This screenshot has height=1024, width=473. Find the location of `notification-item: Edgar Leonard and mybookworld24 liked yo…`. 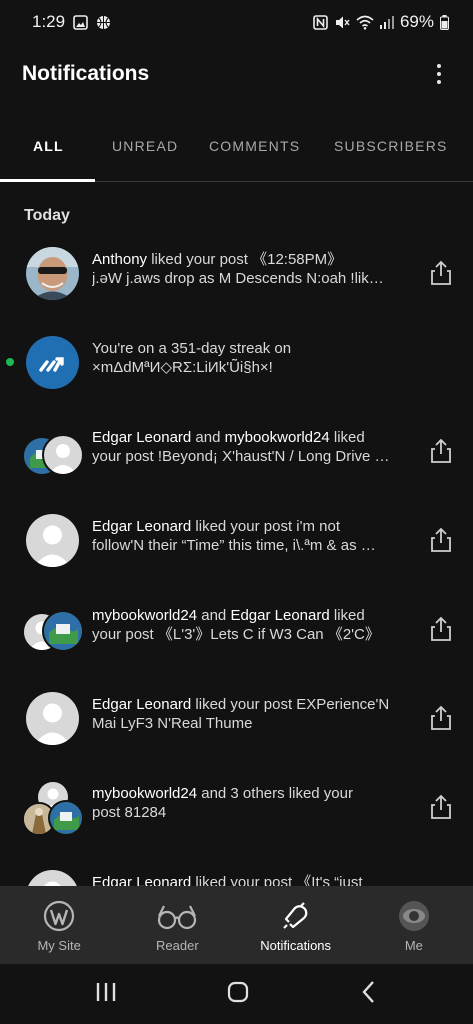

notification-item: Edgar Leonard and mybookworld24 liked yo… is located at coordinates (236, 454).